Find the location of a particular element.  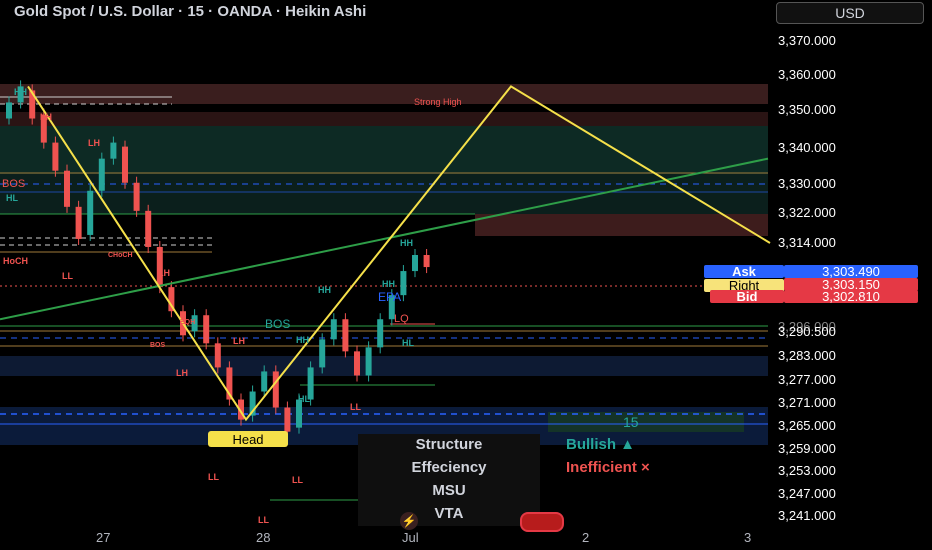

efficiency-label: Effeciency is located at coordinates (449, 467).